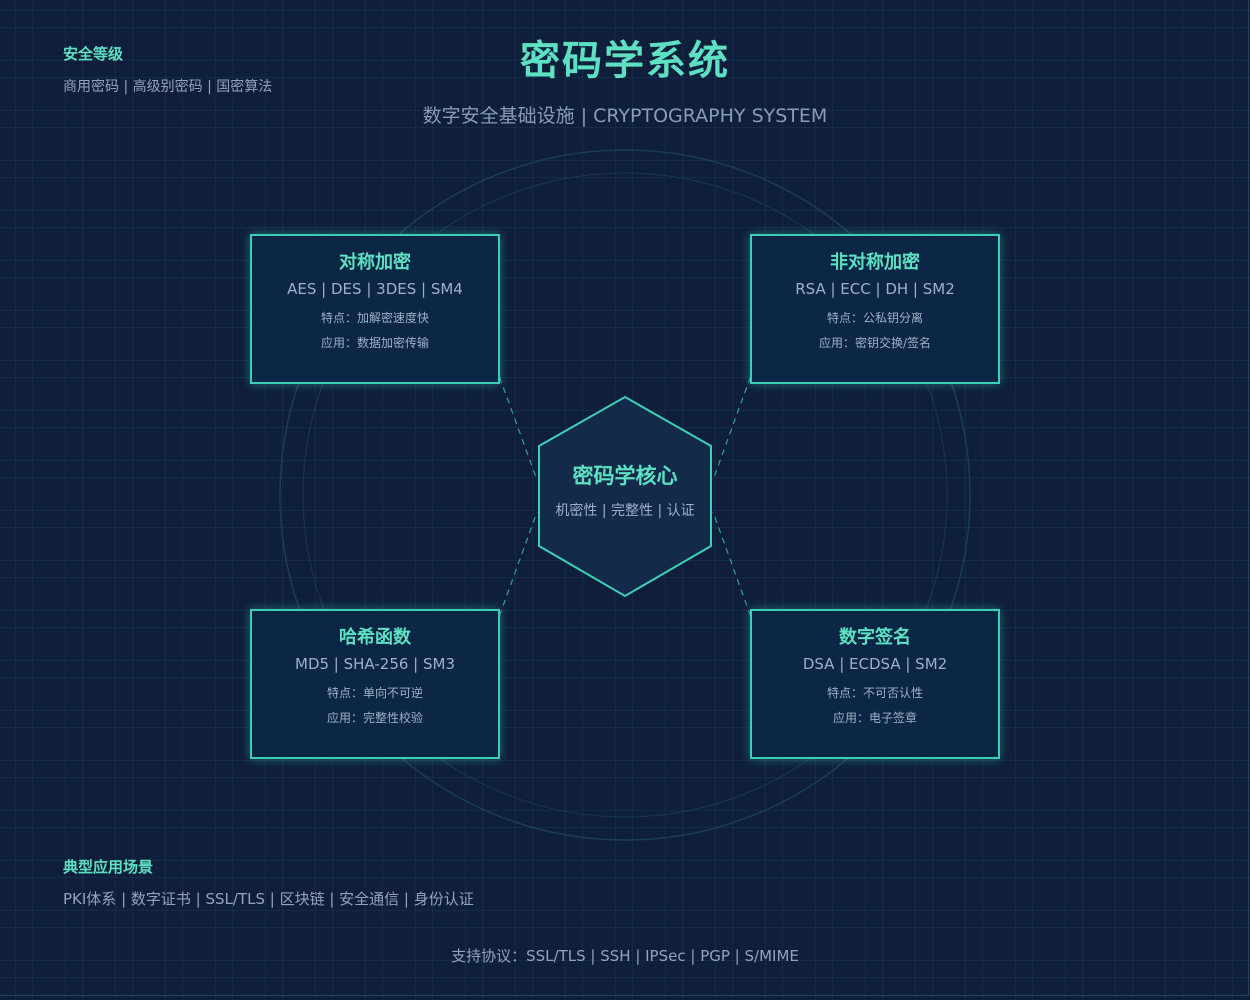  I want to click on card-application: 应用：完整性校验, so click(374, 718).